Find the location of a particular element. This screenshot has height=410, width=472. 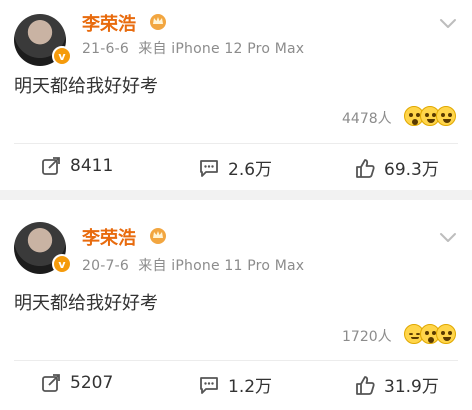

repost-button: 5207 is located at coordinates (76, 383).